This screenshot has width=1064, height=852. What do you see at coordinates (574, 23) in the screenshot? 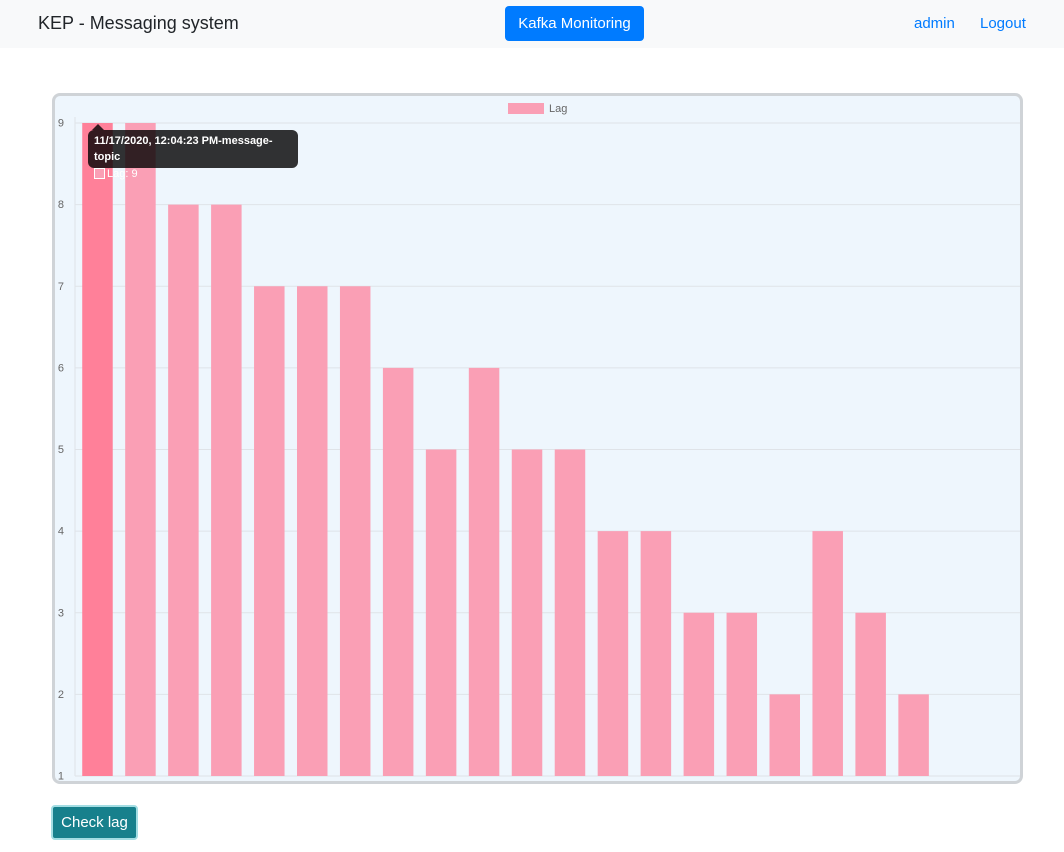
I see `kafka-monitoring-button: Kafka Monitoring` at bounding box center [574, 23].